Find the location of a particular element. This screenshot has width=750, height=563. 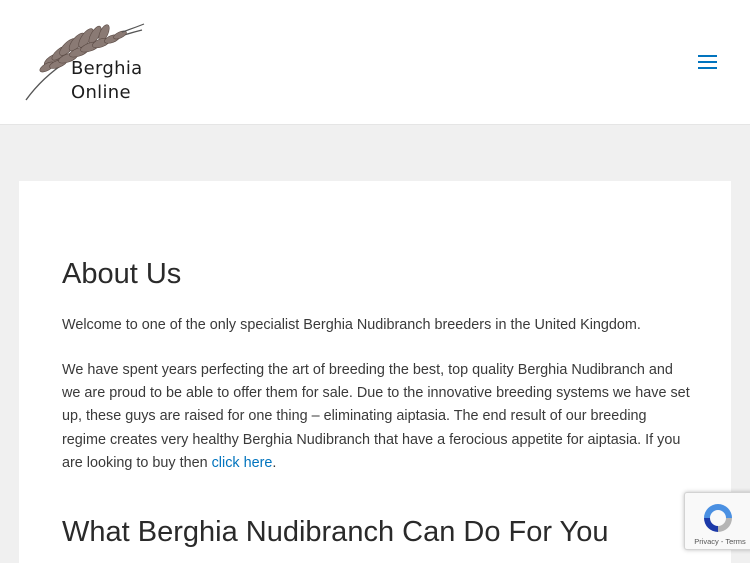

page-title: About Us is located at coordinates (122, 274).